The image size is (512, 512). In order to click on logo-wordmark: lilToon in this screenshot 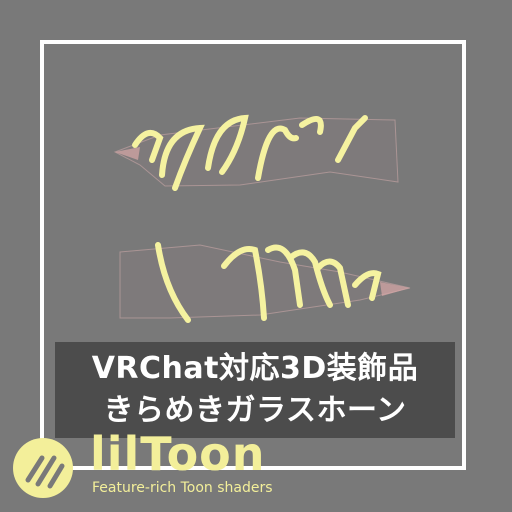, I will do `click(178, 454)`.